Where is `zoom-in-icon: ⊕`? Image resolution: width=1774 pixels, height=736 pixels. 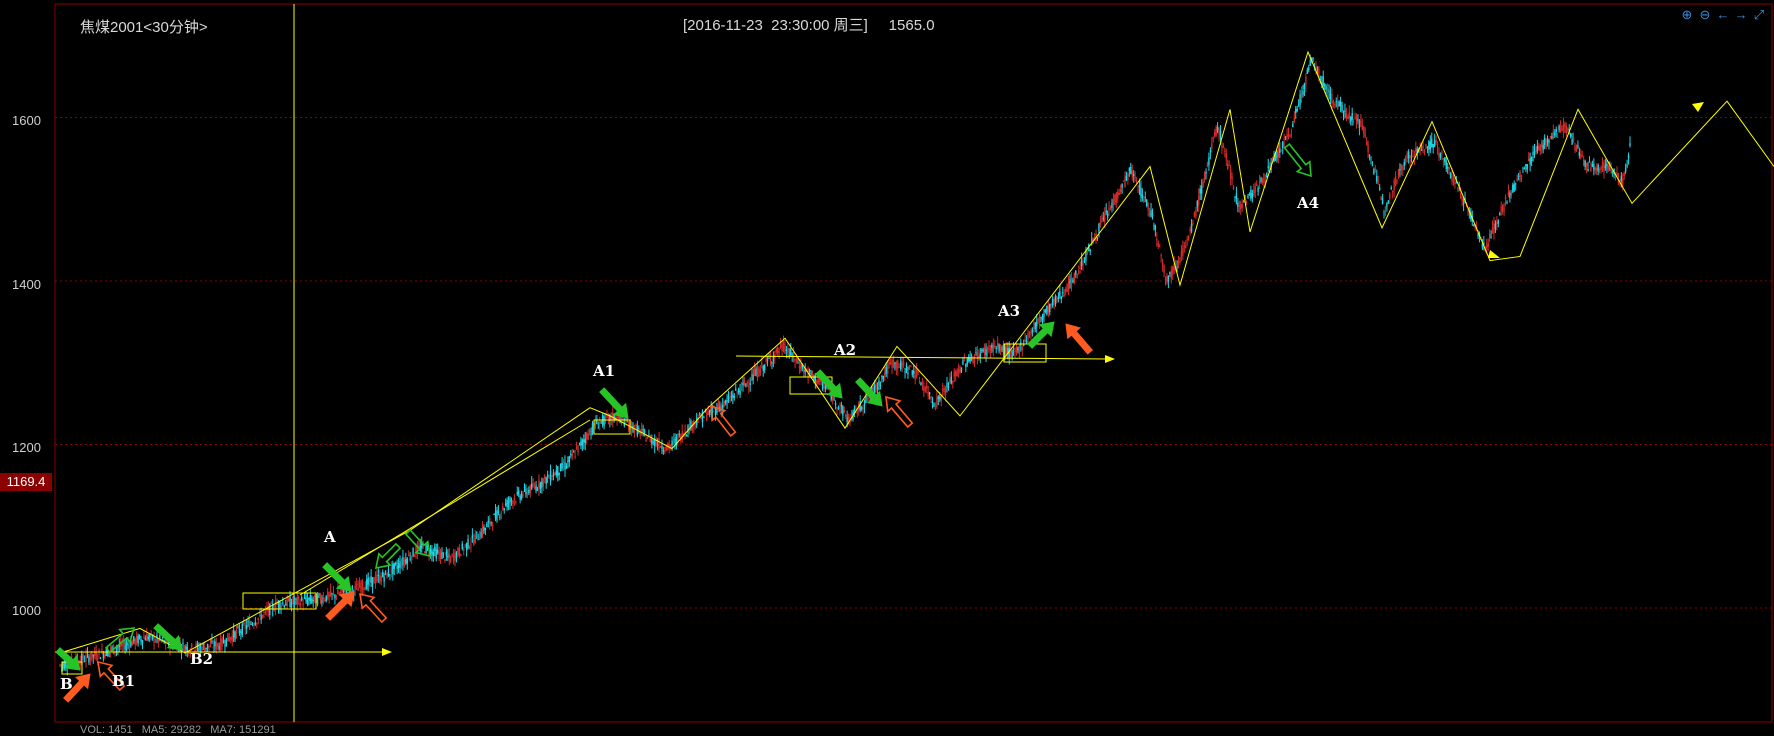 zoom-in-icon: ⊕ is located at coordinates (1687, 15).